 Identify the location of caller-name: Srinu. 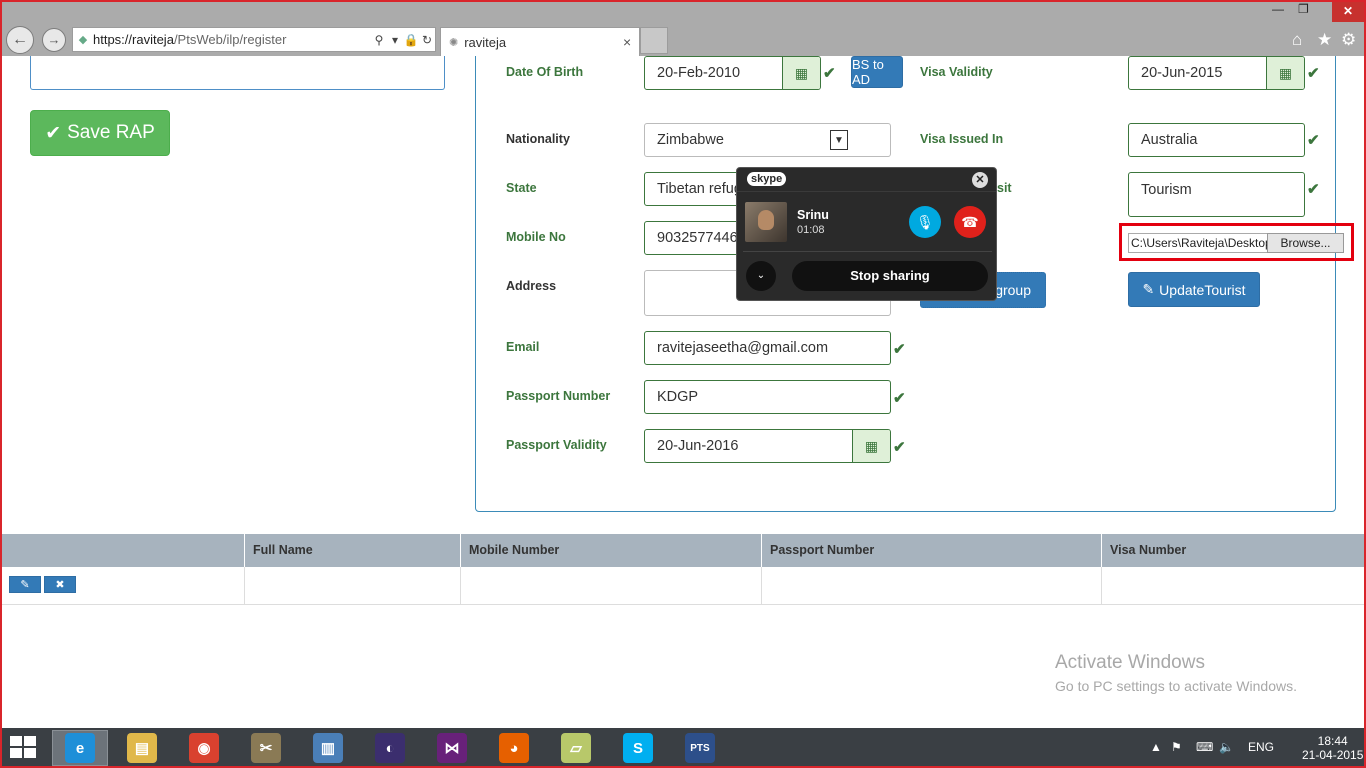
(813, 215).